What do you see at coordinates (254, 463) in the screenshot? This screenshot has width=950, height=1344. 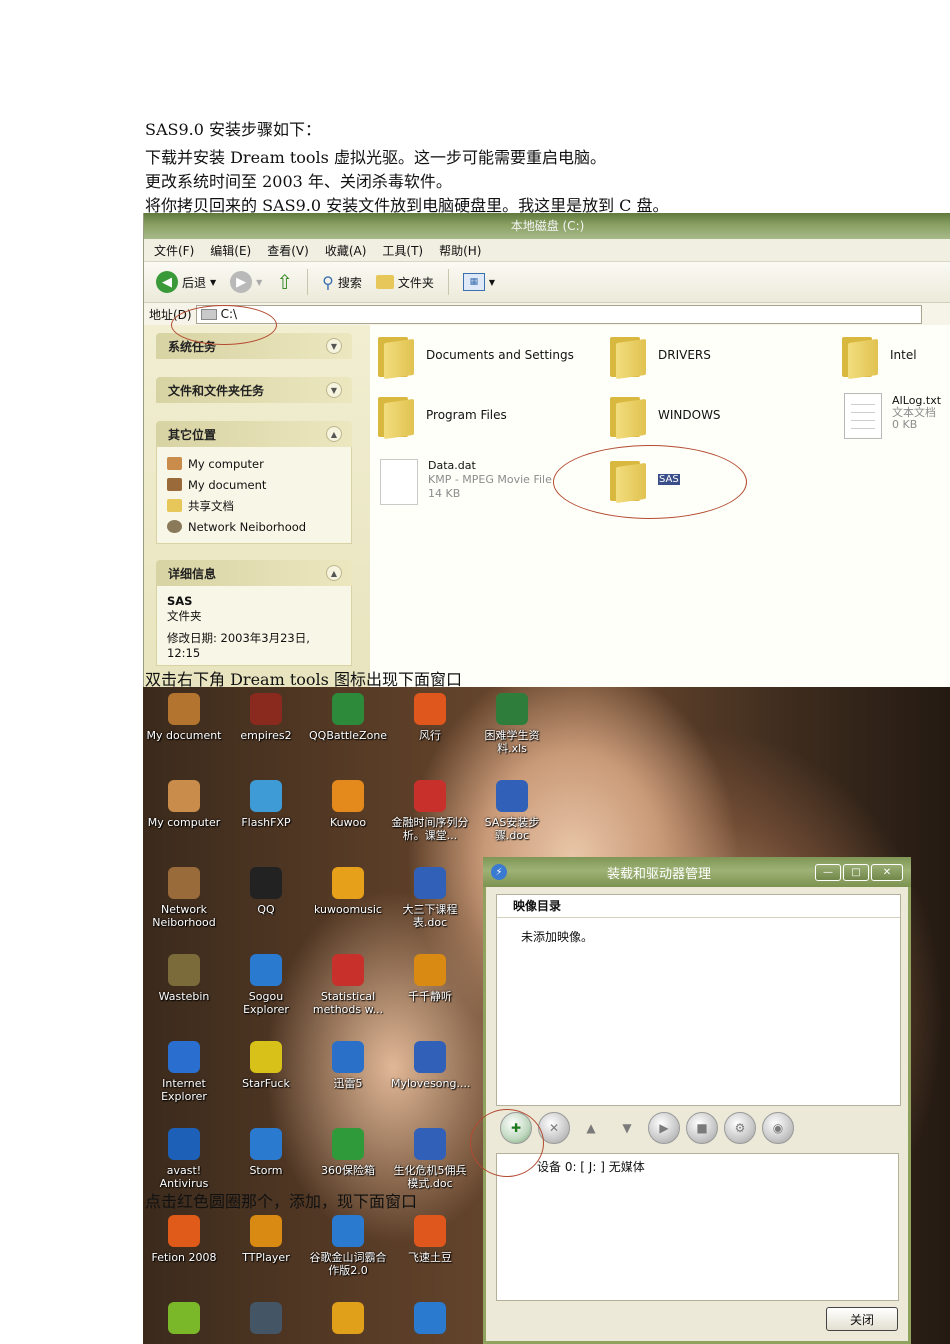 I see `place-my-computer: My computer` at bounding box center [254, 463].